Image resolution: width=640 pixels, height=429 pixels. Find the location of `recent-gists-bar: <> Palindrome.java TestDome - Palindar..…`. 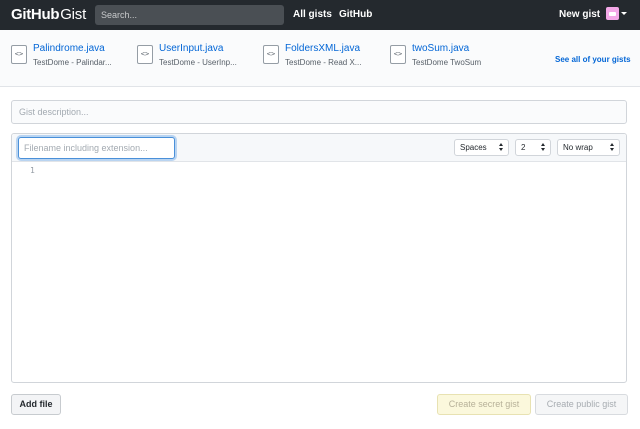

recent-gists-bar: <> Palindrome.java TestDome - Palindar..… is located at coordinates (320, 58).